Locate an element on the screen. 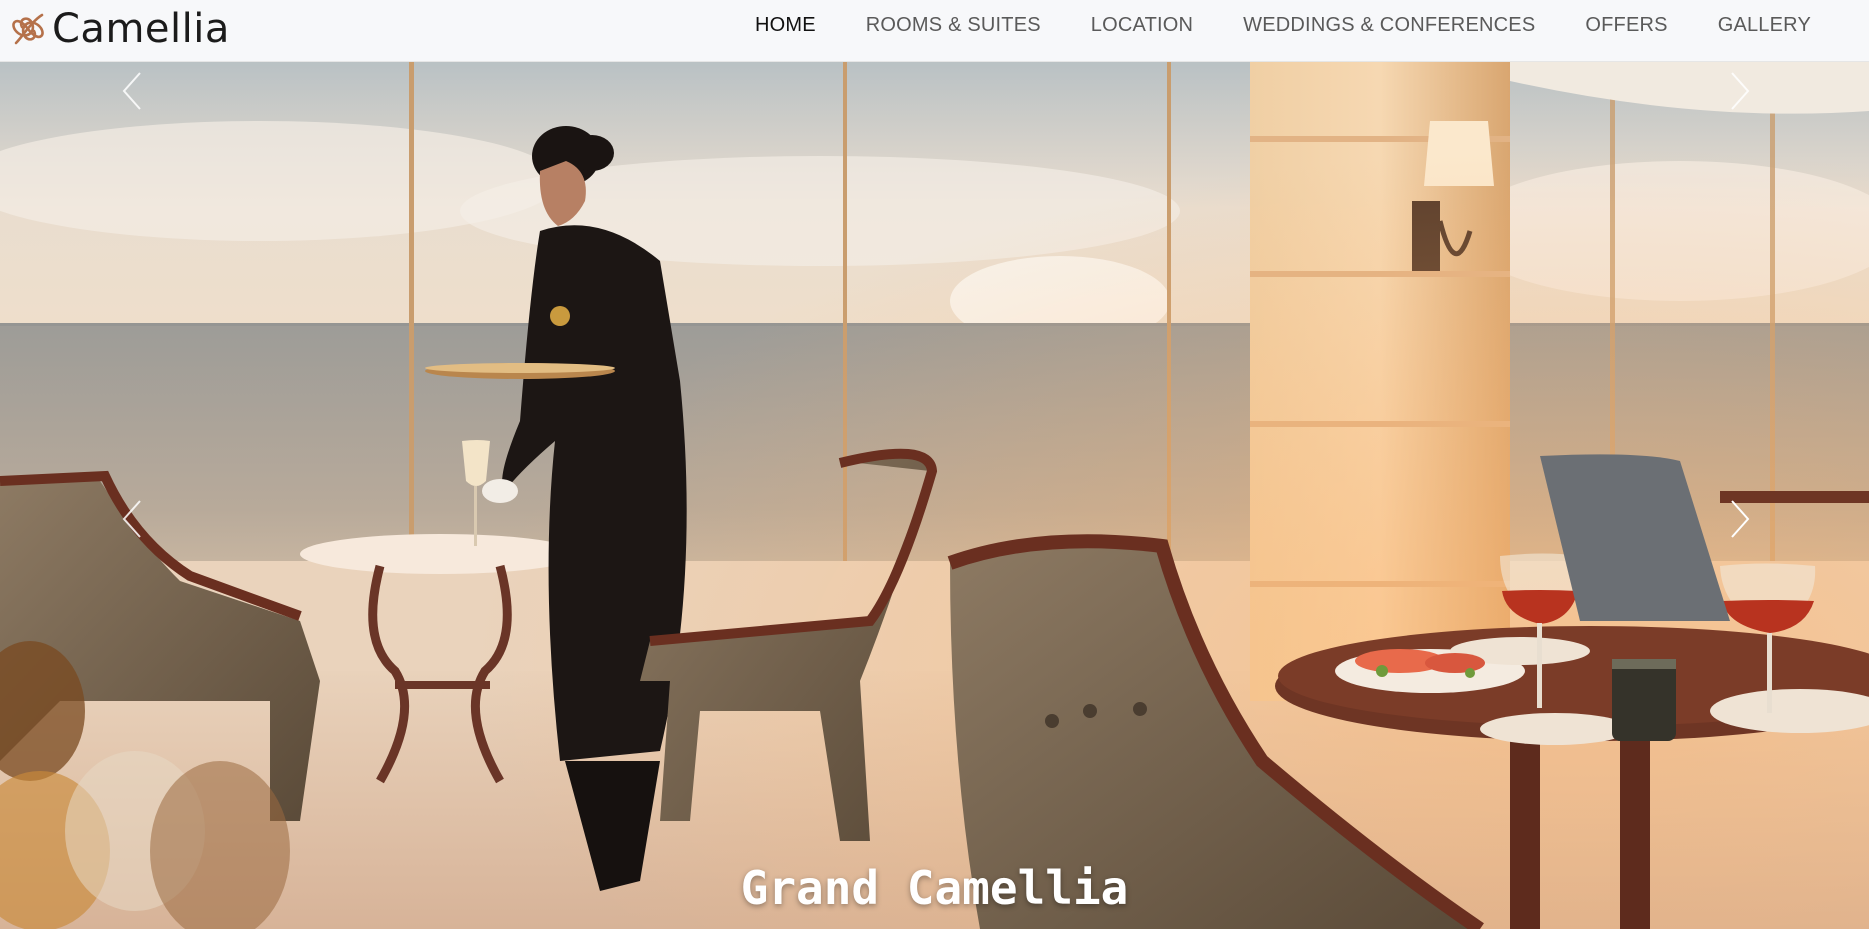 This screenshot has width=1869, height=929. hero-caption: Grand Camellia is located at coordinates (934, 888).